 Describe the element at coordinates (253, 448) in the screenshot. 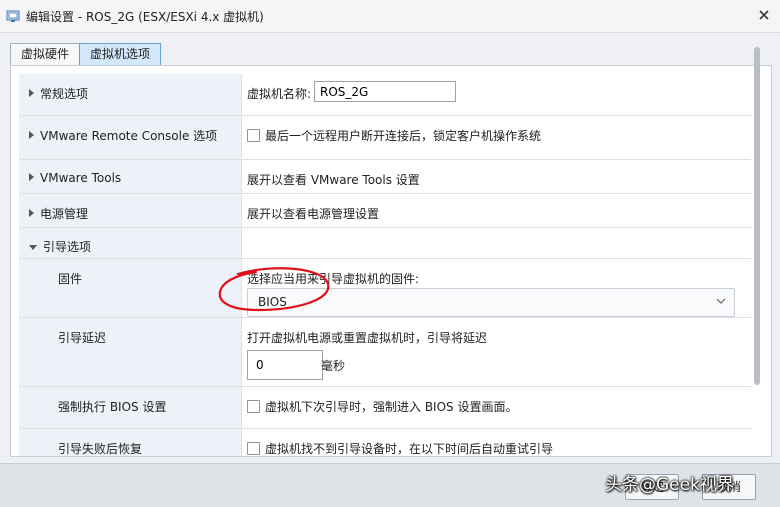

I see `failed-boot-checkbox` at that location.